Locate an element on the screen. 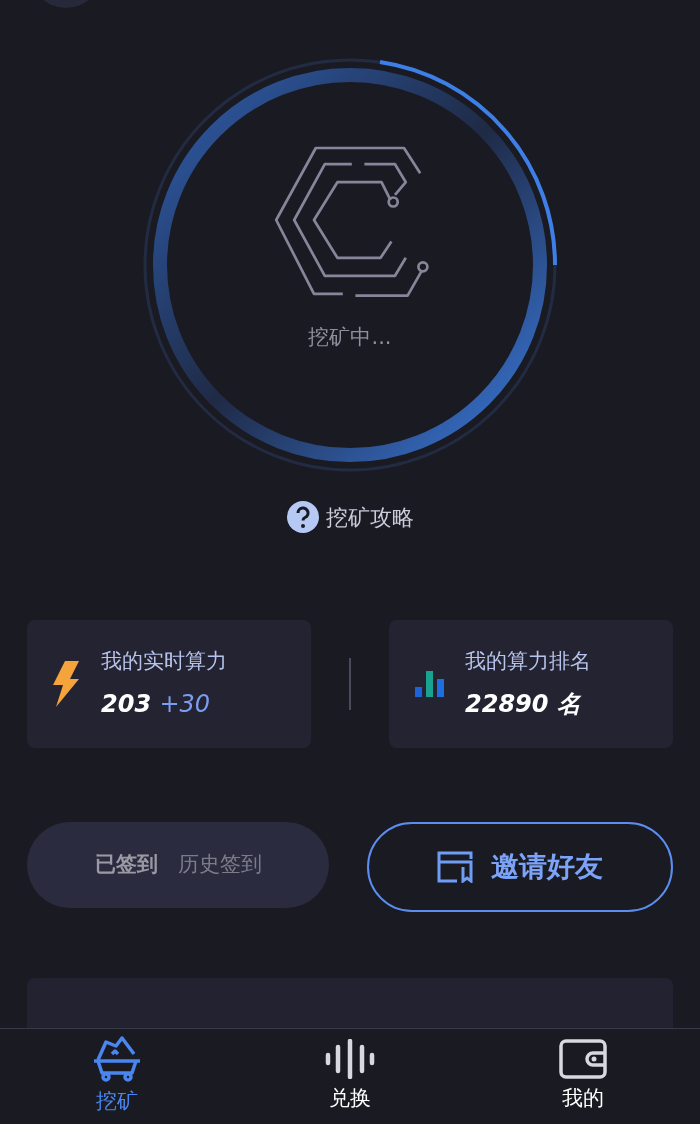  sound-wave-icon is located at coordinates (350, 1058).